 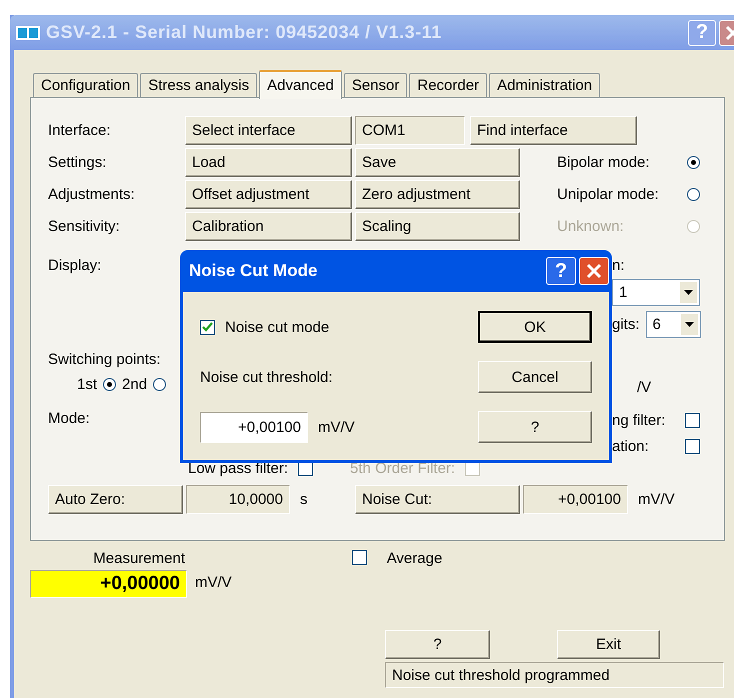 I want to click on field-label: Mode:, so click(x=69, y=419).